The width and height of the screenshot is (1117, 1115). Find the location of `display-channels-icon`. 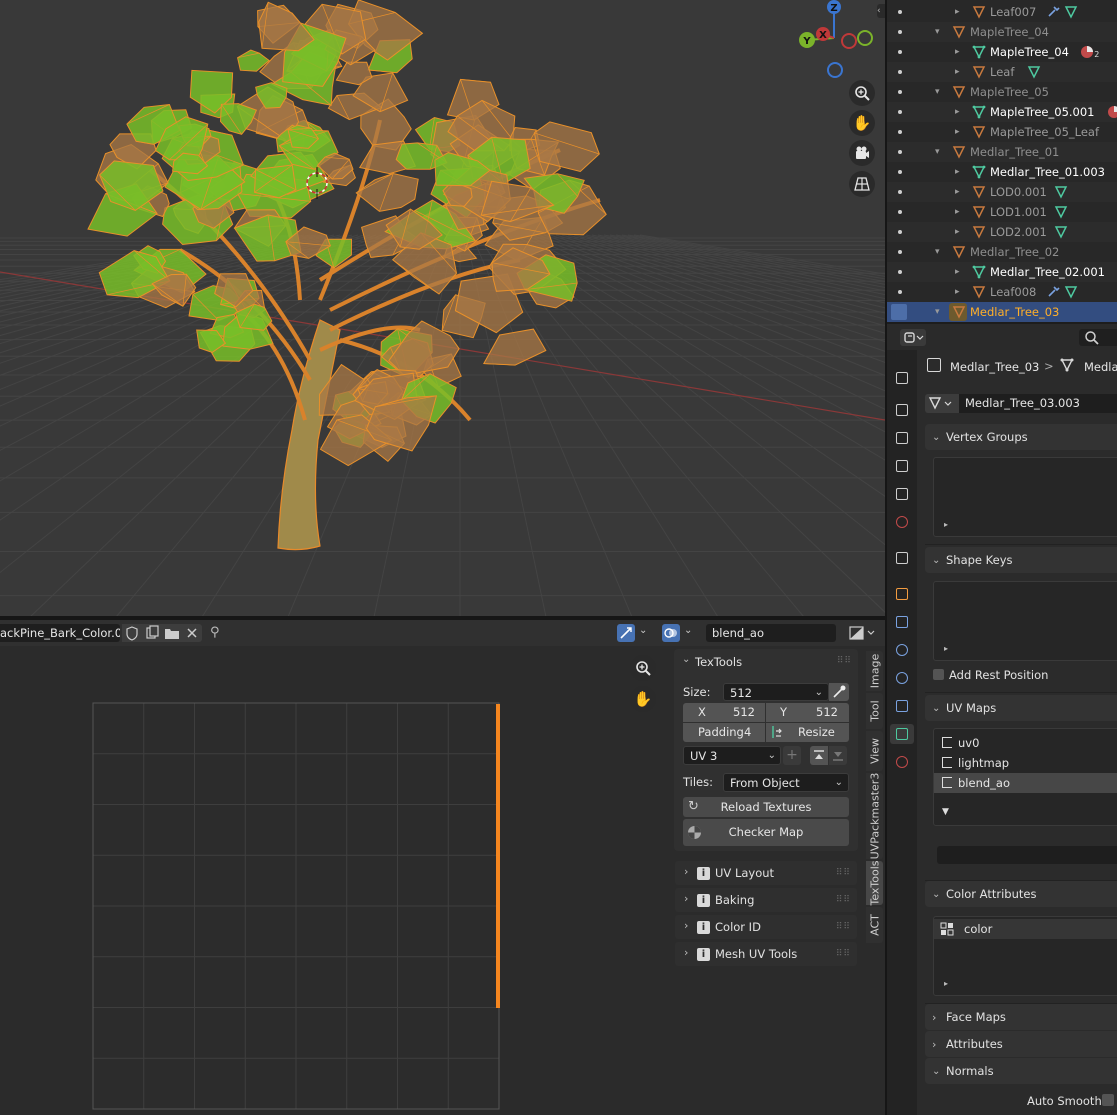

display-channels-icon is located at coordinates (863, 633).